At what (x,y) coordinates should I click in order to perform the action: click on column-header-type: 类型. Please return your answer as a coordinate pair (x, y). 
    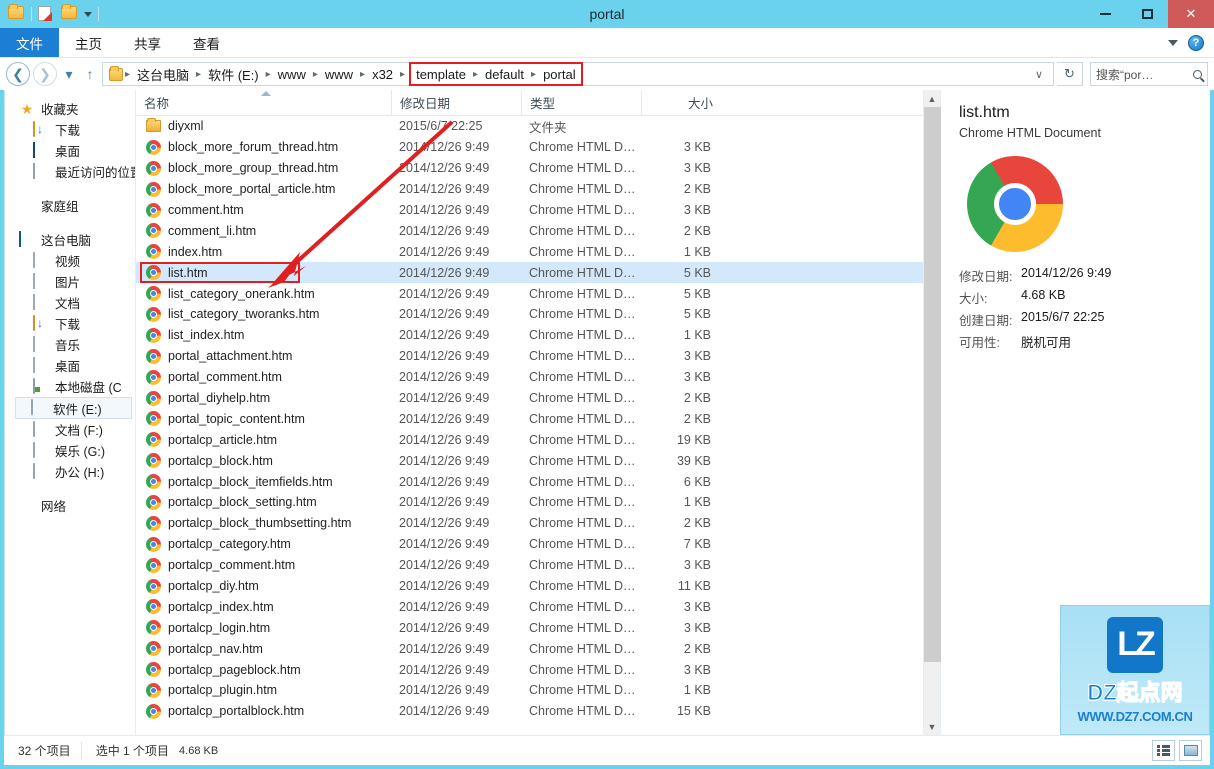
    Looking at the image, I should click on (581, 102).